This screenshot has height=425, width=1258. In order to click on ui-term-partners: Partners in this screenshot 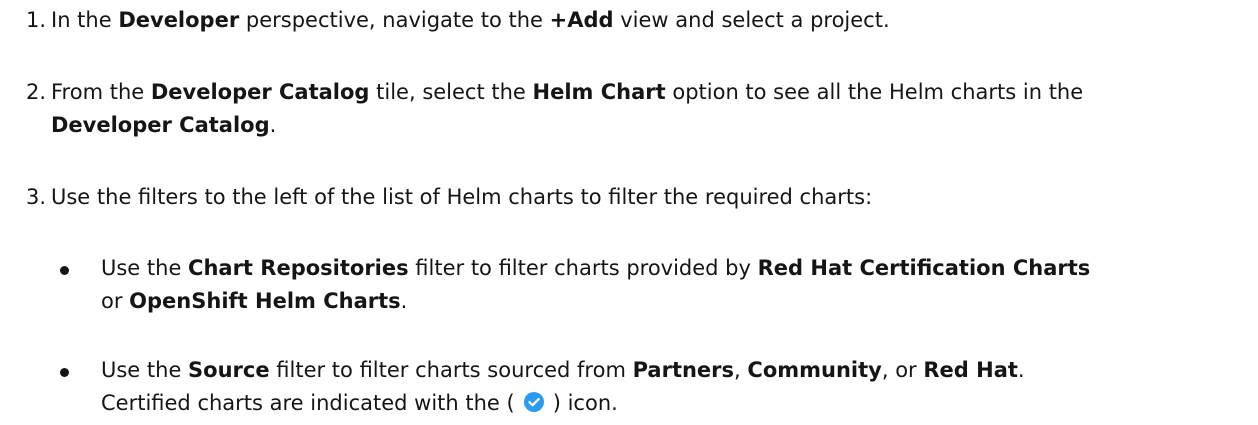, I will do `click(683, 370)`.